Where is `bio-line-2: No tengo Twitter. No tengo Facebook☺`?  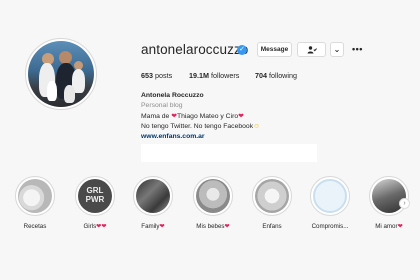 bio-line-2: No tengo Twitter. No tengo Facebook☺ is located at coordinates (246, 127).